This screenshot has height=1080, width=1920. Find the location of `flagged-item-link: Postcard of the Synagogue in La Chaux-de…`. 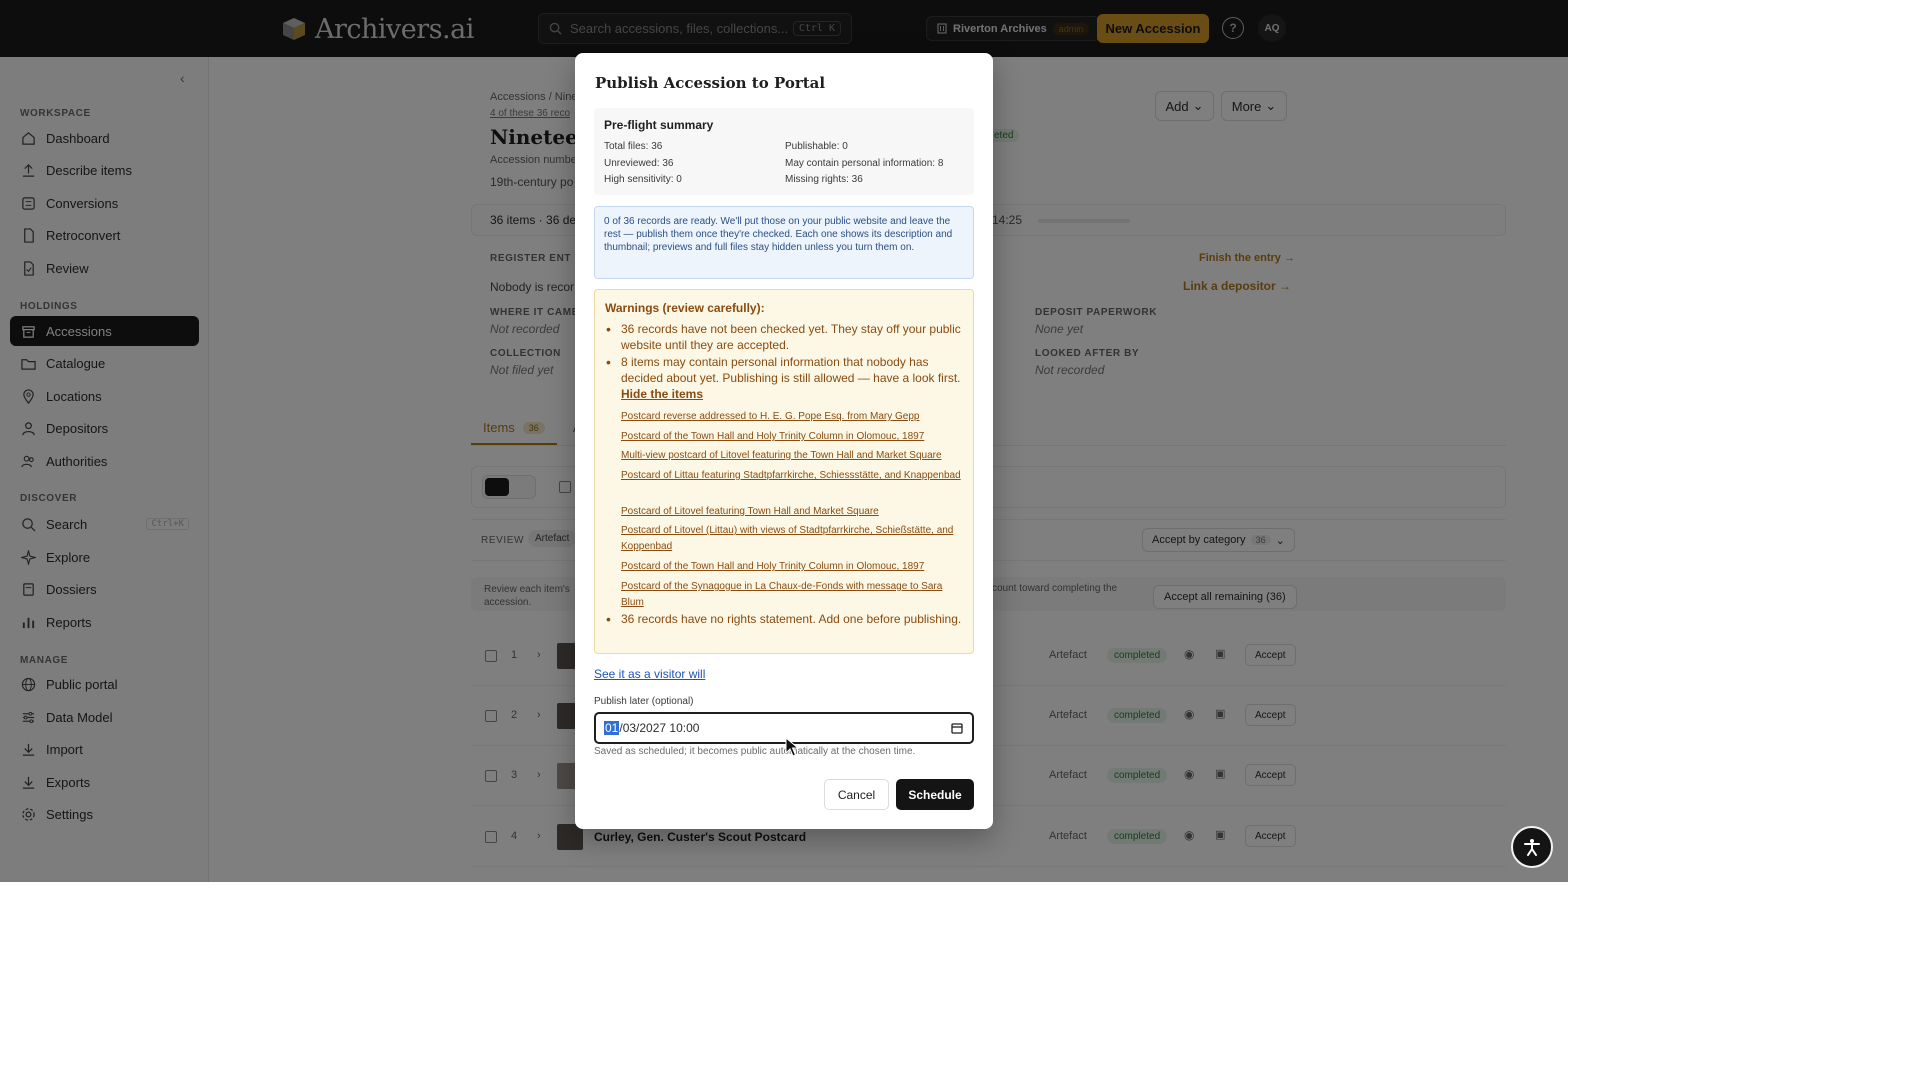

flagged-item-link: Postcard of the Synagogue in La Chaux-de… is located at coordinates (792, 595).